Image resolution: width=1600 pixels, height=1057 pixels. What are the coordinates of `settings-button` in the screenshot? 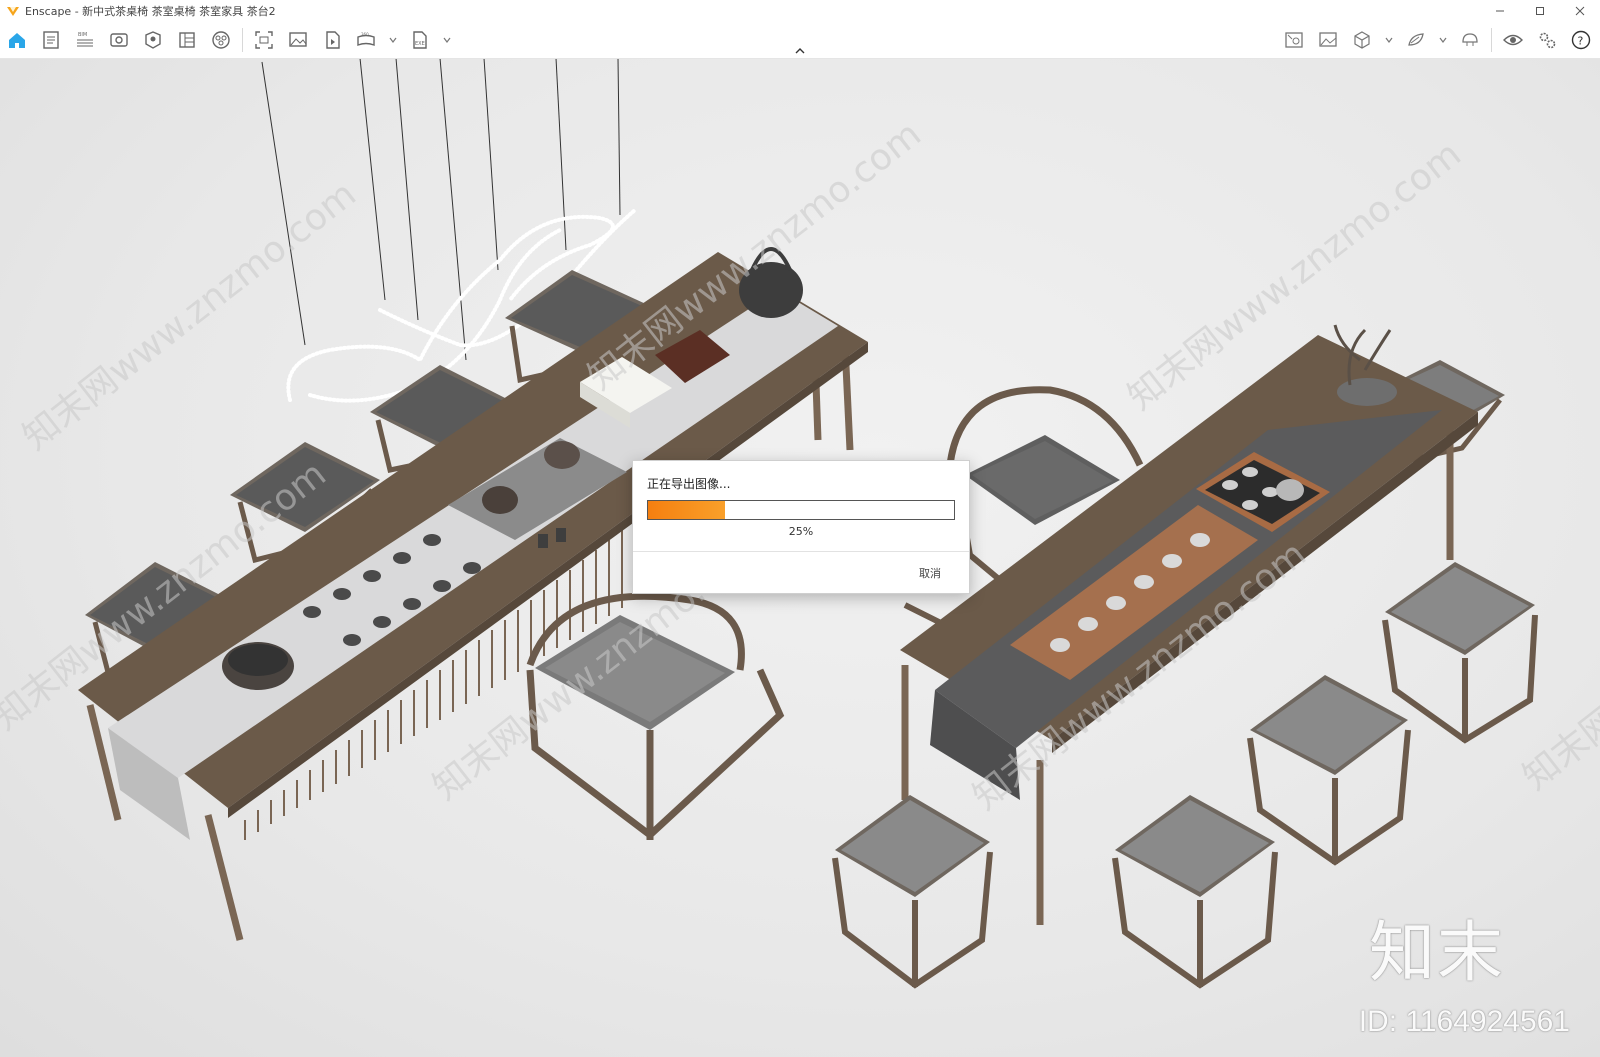 It's located at (1547, 40).